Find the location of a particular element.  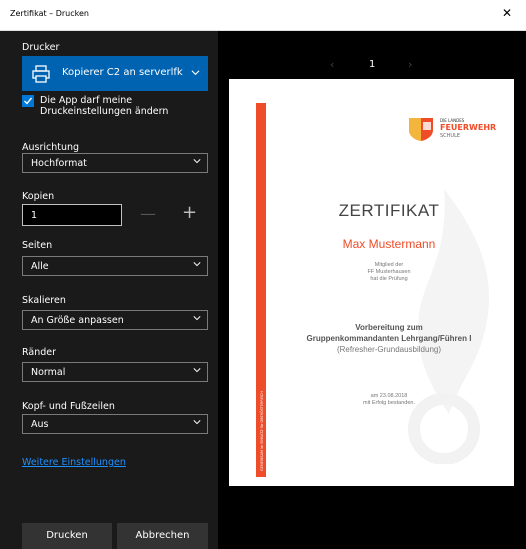

printer-label: Drucker is located at coordinates (41, 47).